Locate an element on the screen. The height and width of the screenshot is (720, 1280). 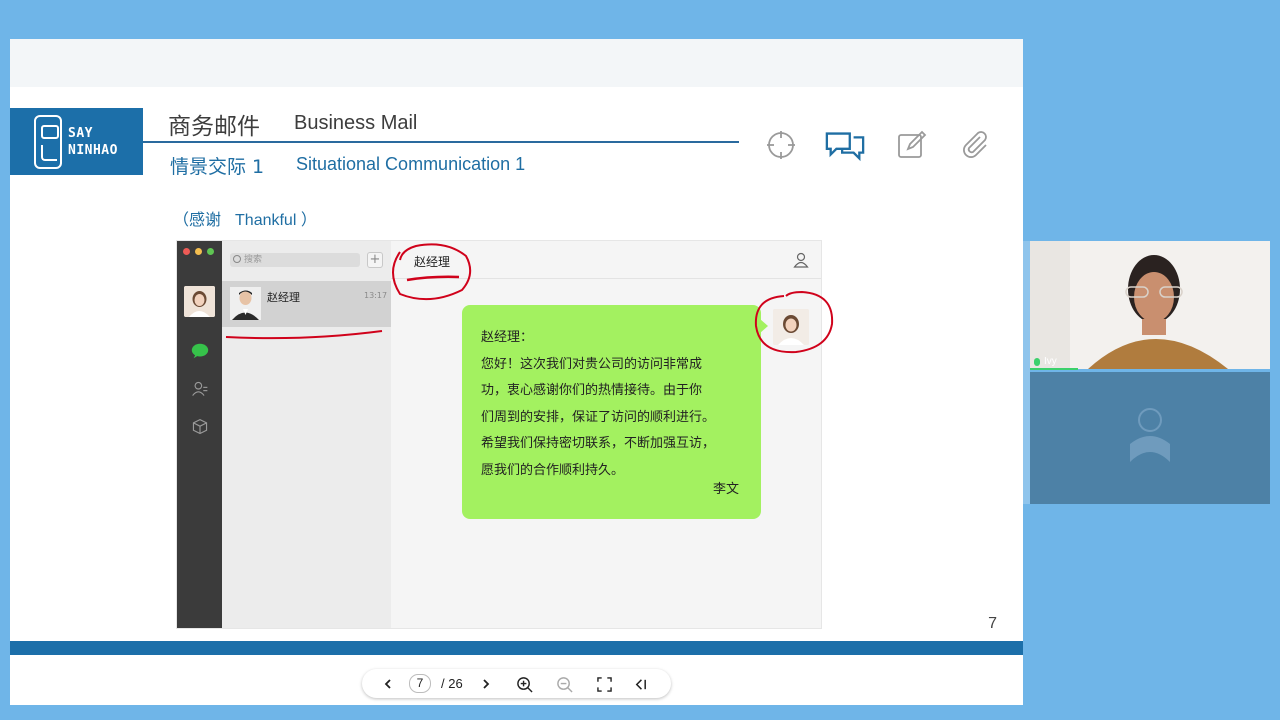
slide-title-en: Business Mail is located at coordinates (356, 123).